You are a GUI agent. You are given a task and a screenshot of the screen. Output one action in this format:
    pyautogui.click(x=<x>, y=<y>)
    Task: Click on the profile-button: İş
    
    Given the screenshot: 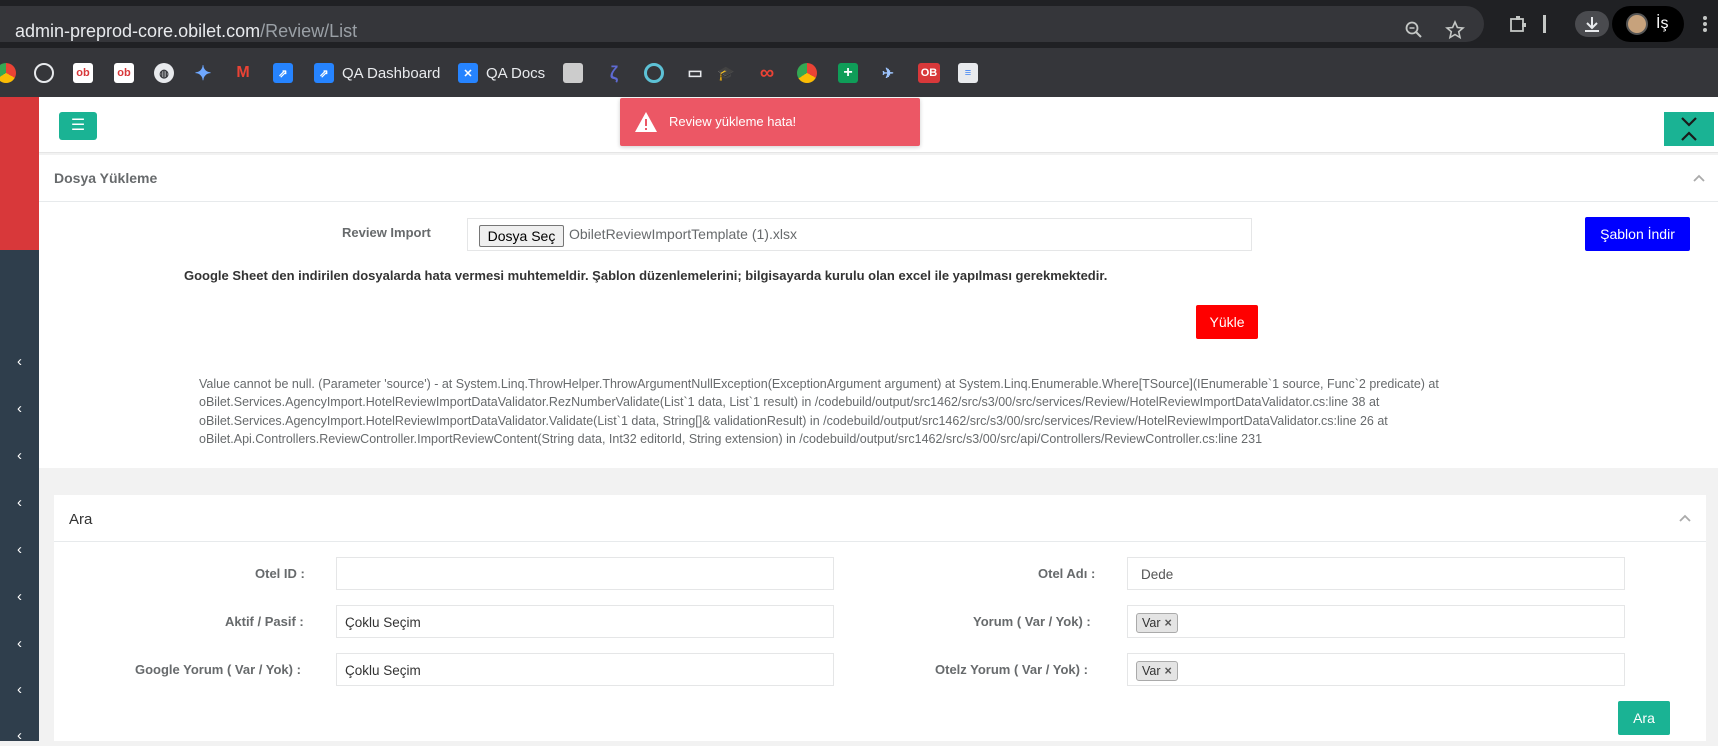 What is the action you would take?
    pyautogui.click(x=1648, y=24)
    